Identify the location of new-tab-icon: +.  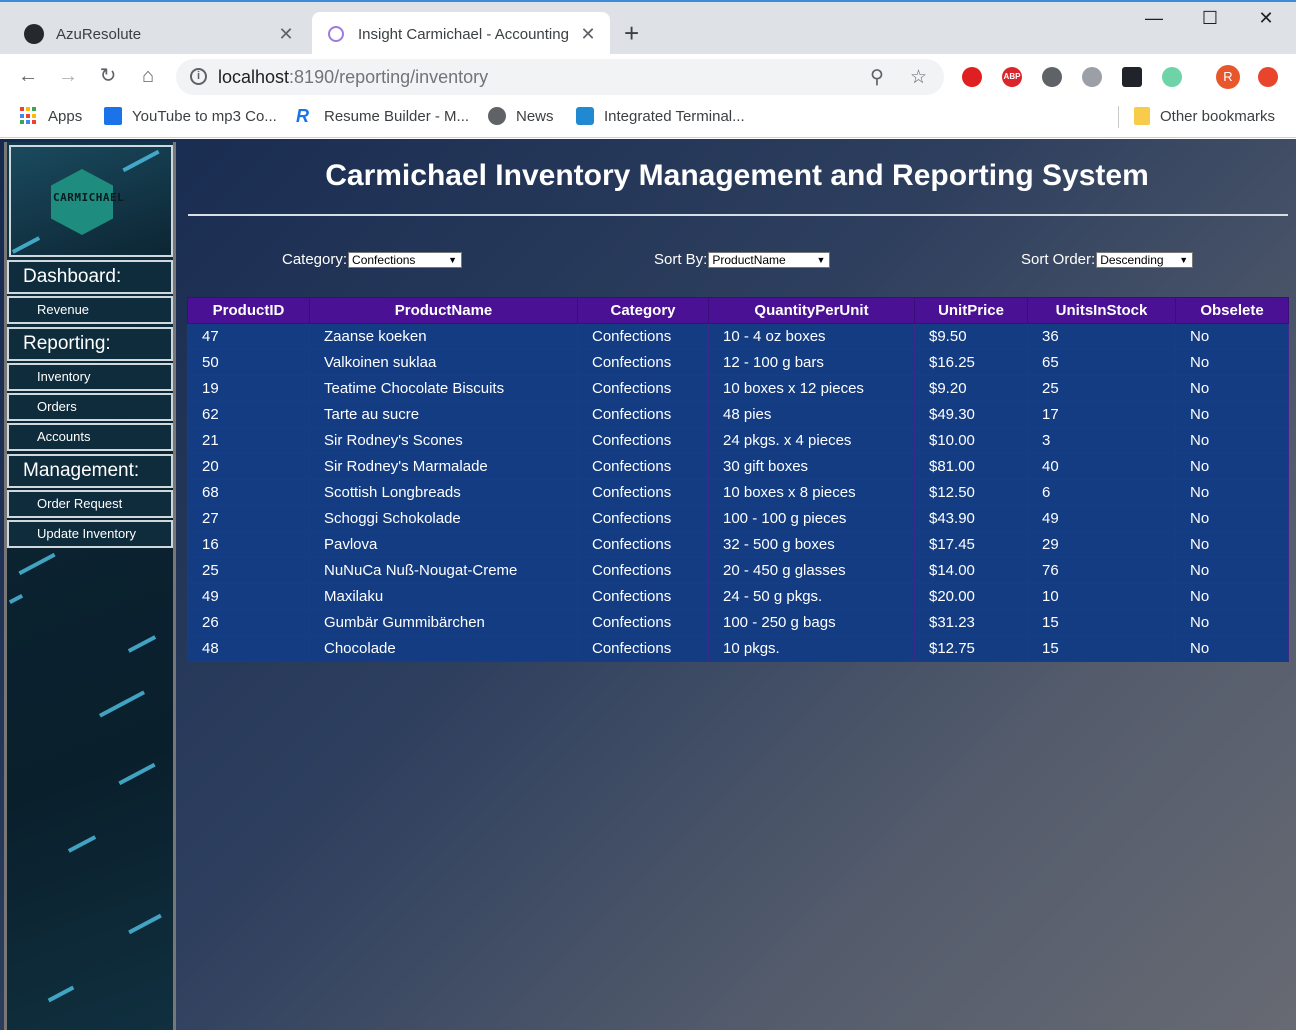
(631, 33).